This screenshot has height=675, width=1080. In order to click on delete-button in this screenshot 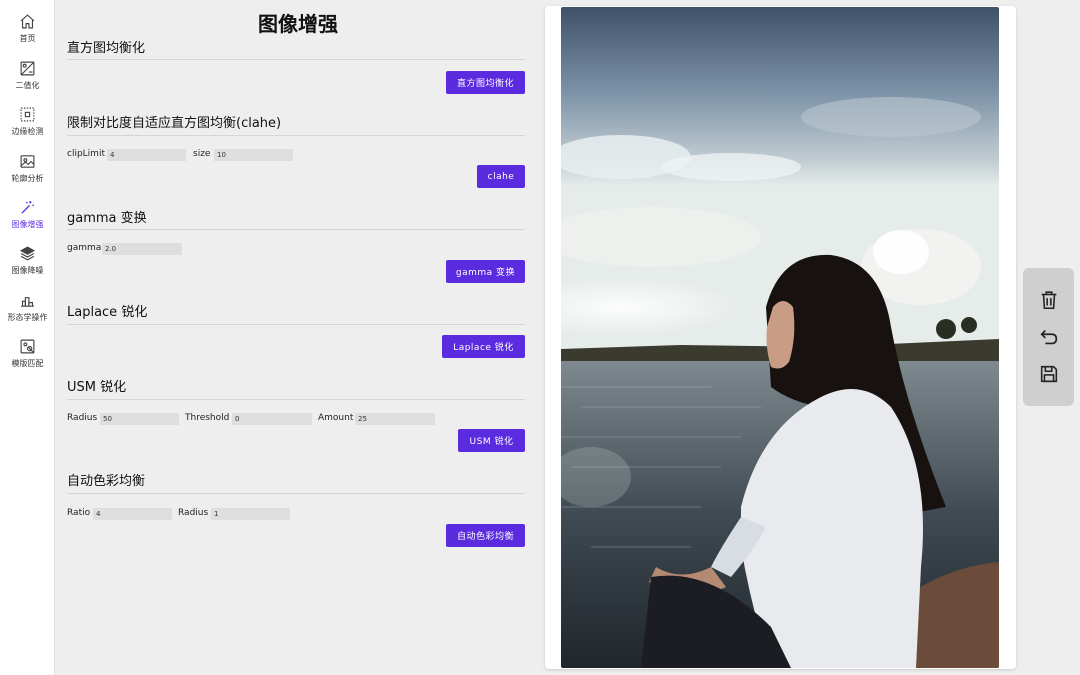, I will do `click(1048, 299)`.